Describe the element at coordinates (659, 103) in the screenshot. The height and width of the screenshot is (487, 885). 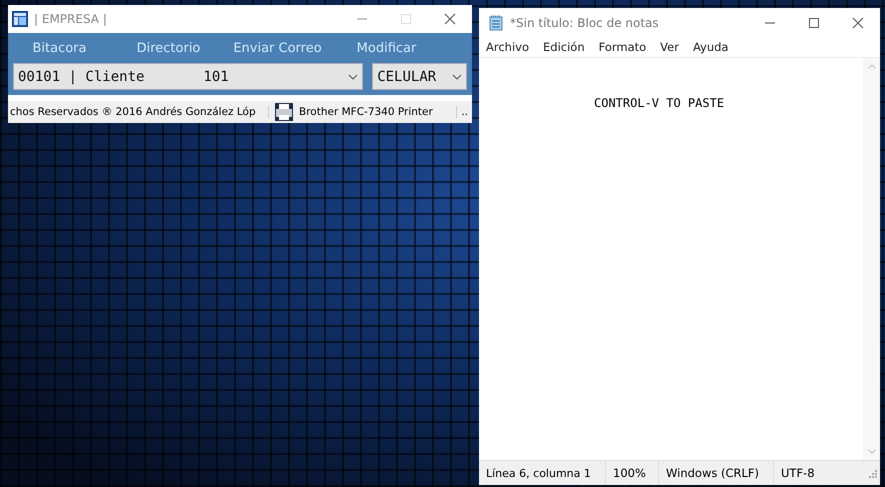
I see `document-text: CONTROL-V TO PASTE` at that location.